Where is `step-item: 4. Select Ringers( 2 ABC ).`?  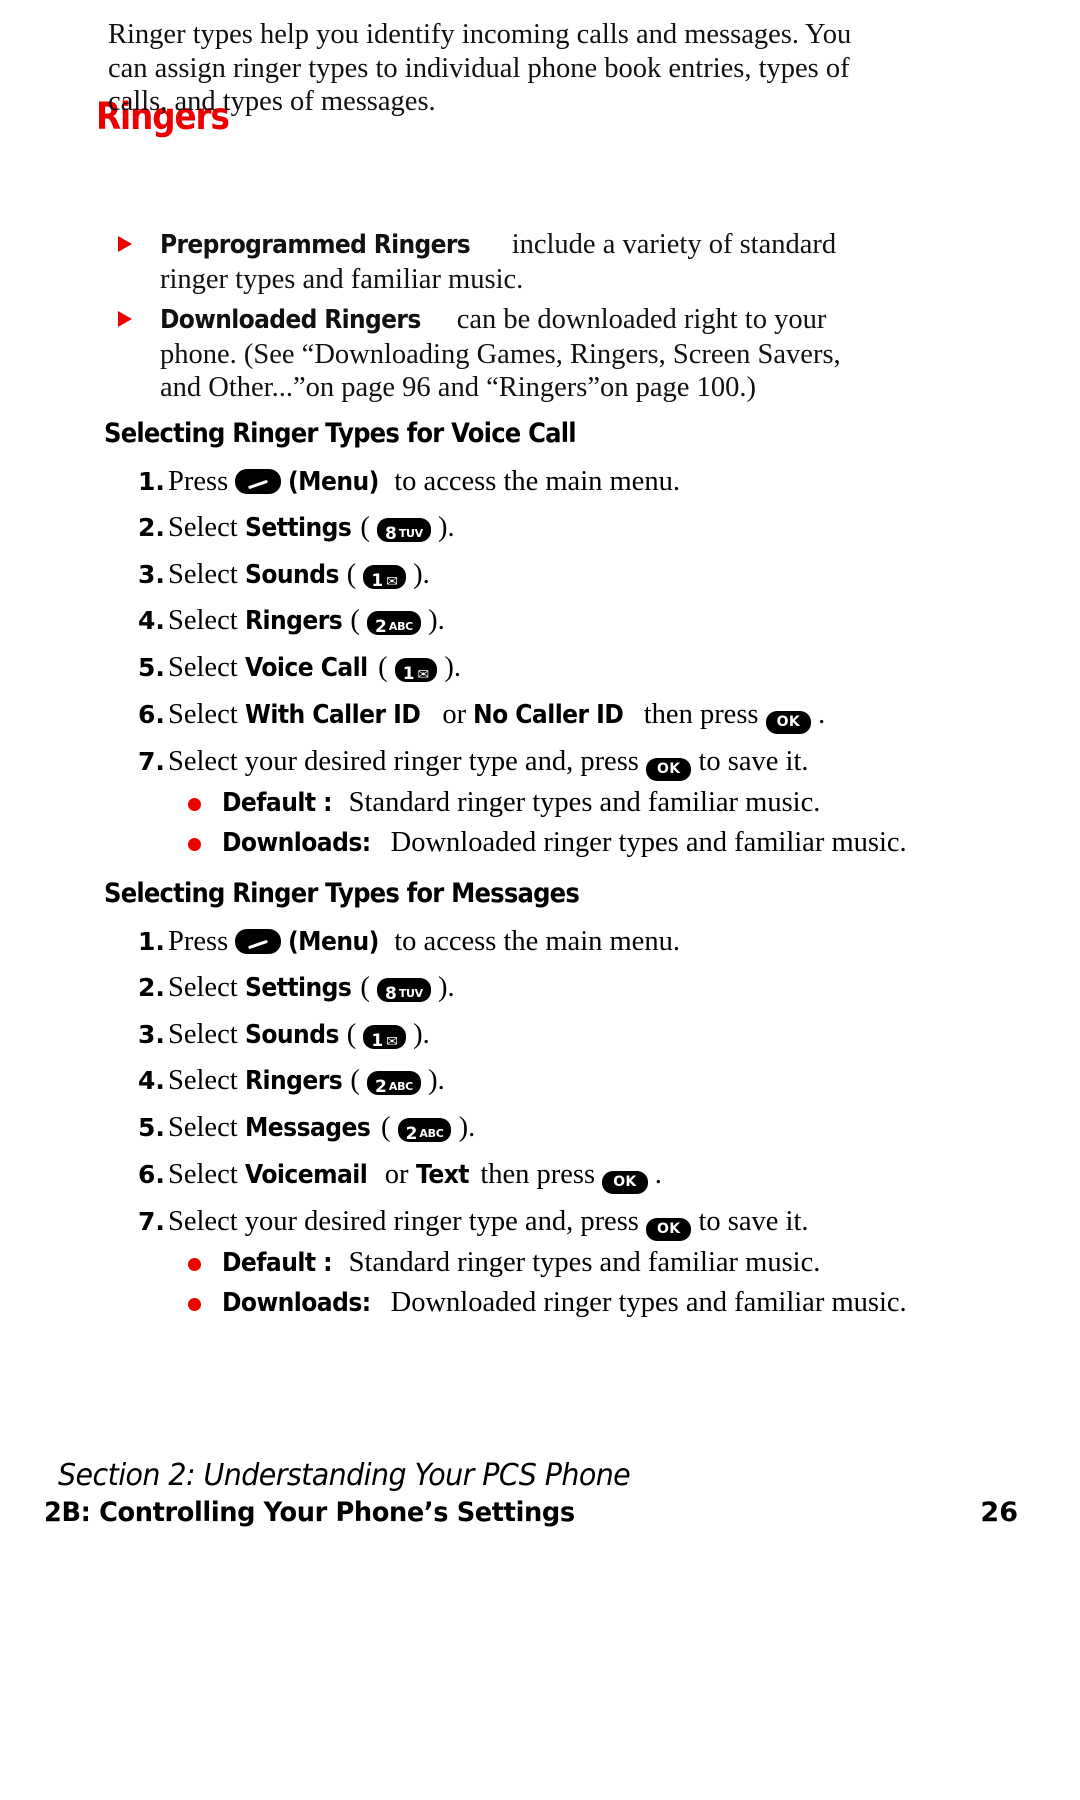 step-item: 4. Select Ringers( 2 ABC ). is located at coordinates (548, 621).